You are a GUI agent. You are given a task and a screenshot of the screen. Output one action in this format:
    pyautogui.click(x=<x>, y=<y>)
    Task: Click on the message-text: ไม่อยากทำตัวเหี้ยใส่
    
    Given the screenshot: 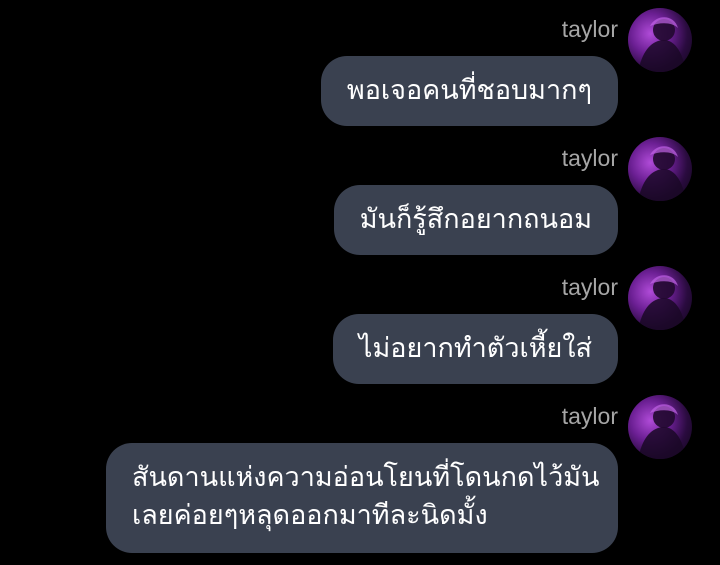 What is the action you would take?
    pyautogui.click(x=475, y=348)
    